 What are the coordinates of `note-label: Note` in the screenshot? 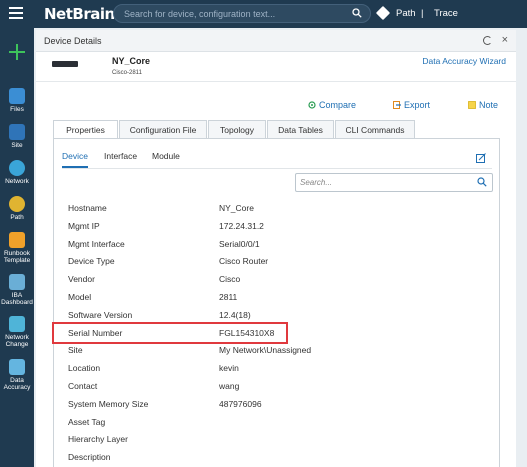 It's located at (489, 105).